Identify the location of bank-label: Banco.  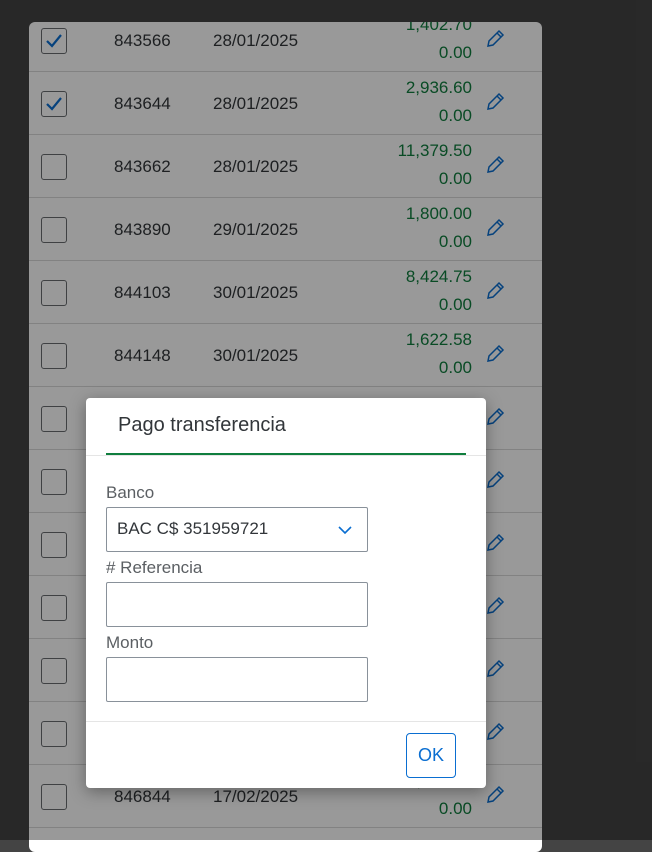
(130, 492).